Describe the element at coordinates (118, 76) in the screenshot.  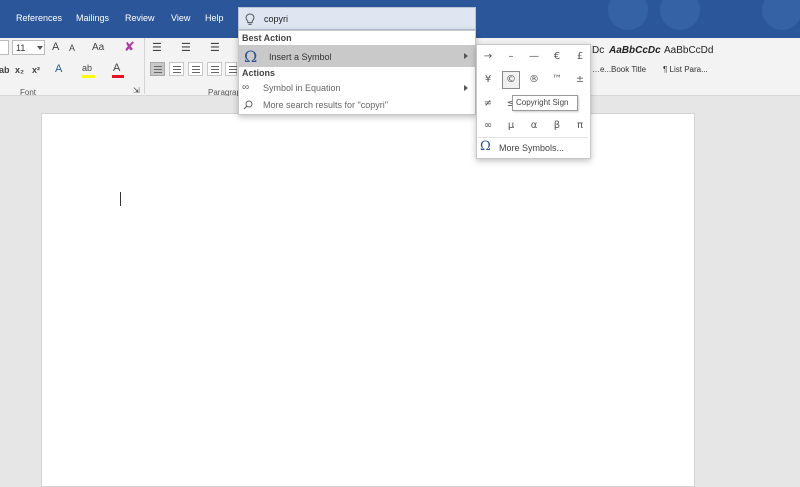
I see `font-color-bar` at that location.